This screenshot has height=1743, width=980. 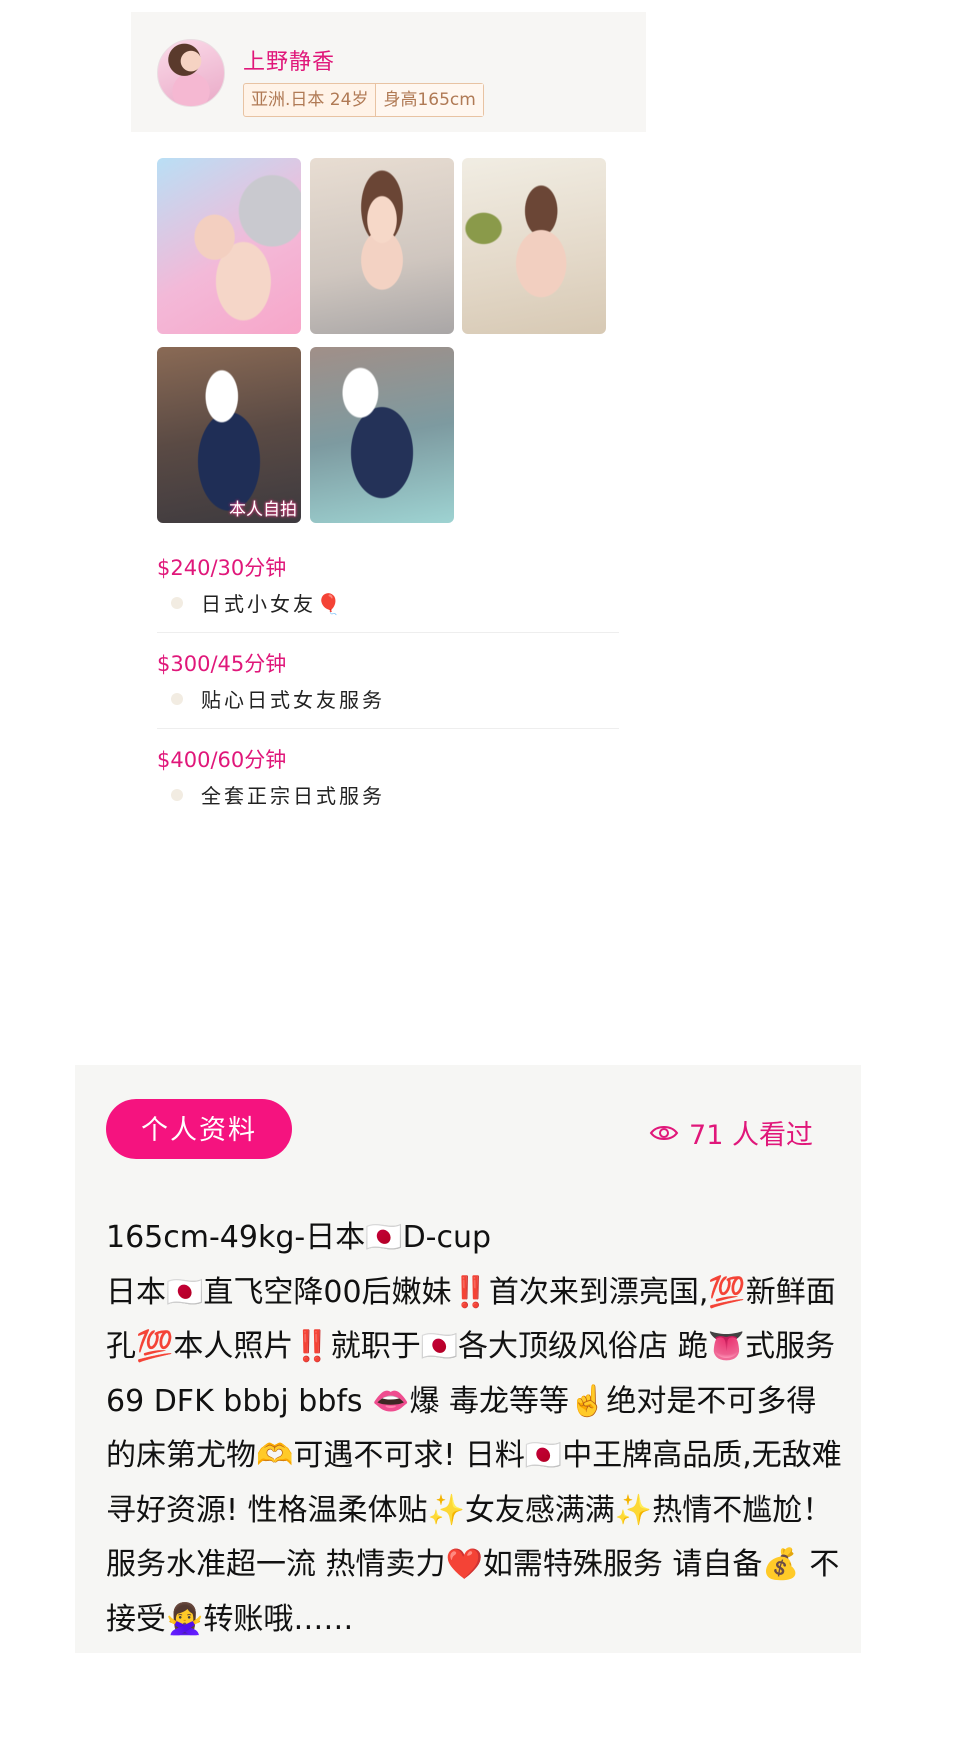 I want to click on service-label: 日式小女友🎈, so click(x=272, y=604).